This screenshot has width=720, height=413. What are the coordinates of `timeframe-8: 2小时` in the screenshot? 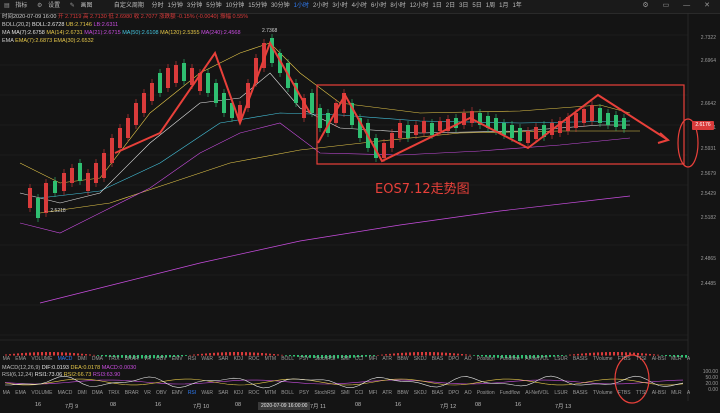 It's located at (320, 6).